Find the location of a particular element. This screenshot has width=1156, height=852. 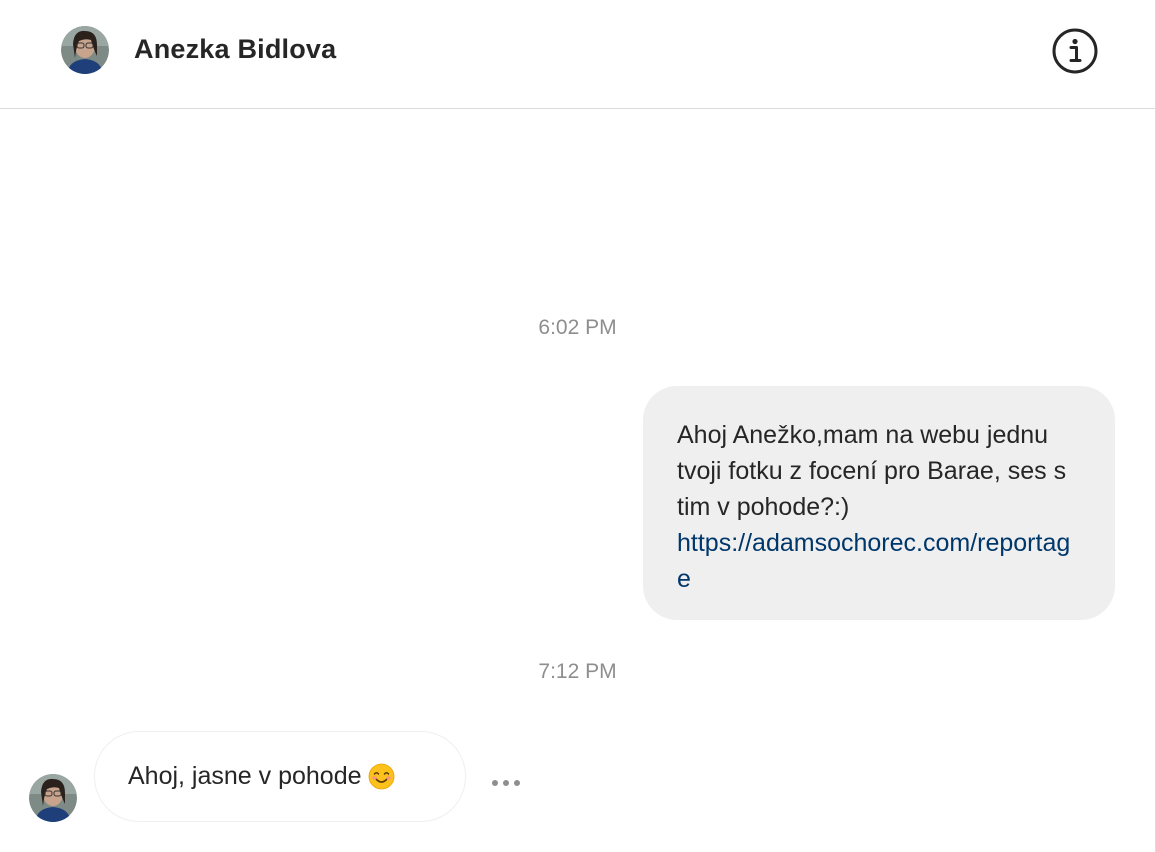

sender-avatar is located at coordinates (53, 798).